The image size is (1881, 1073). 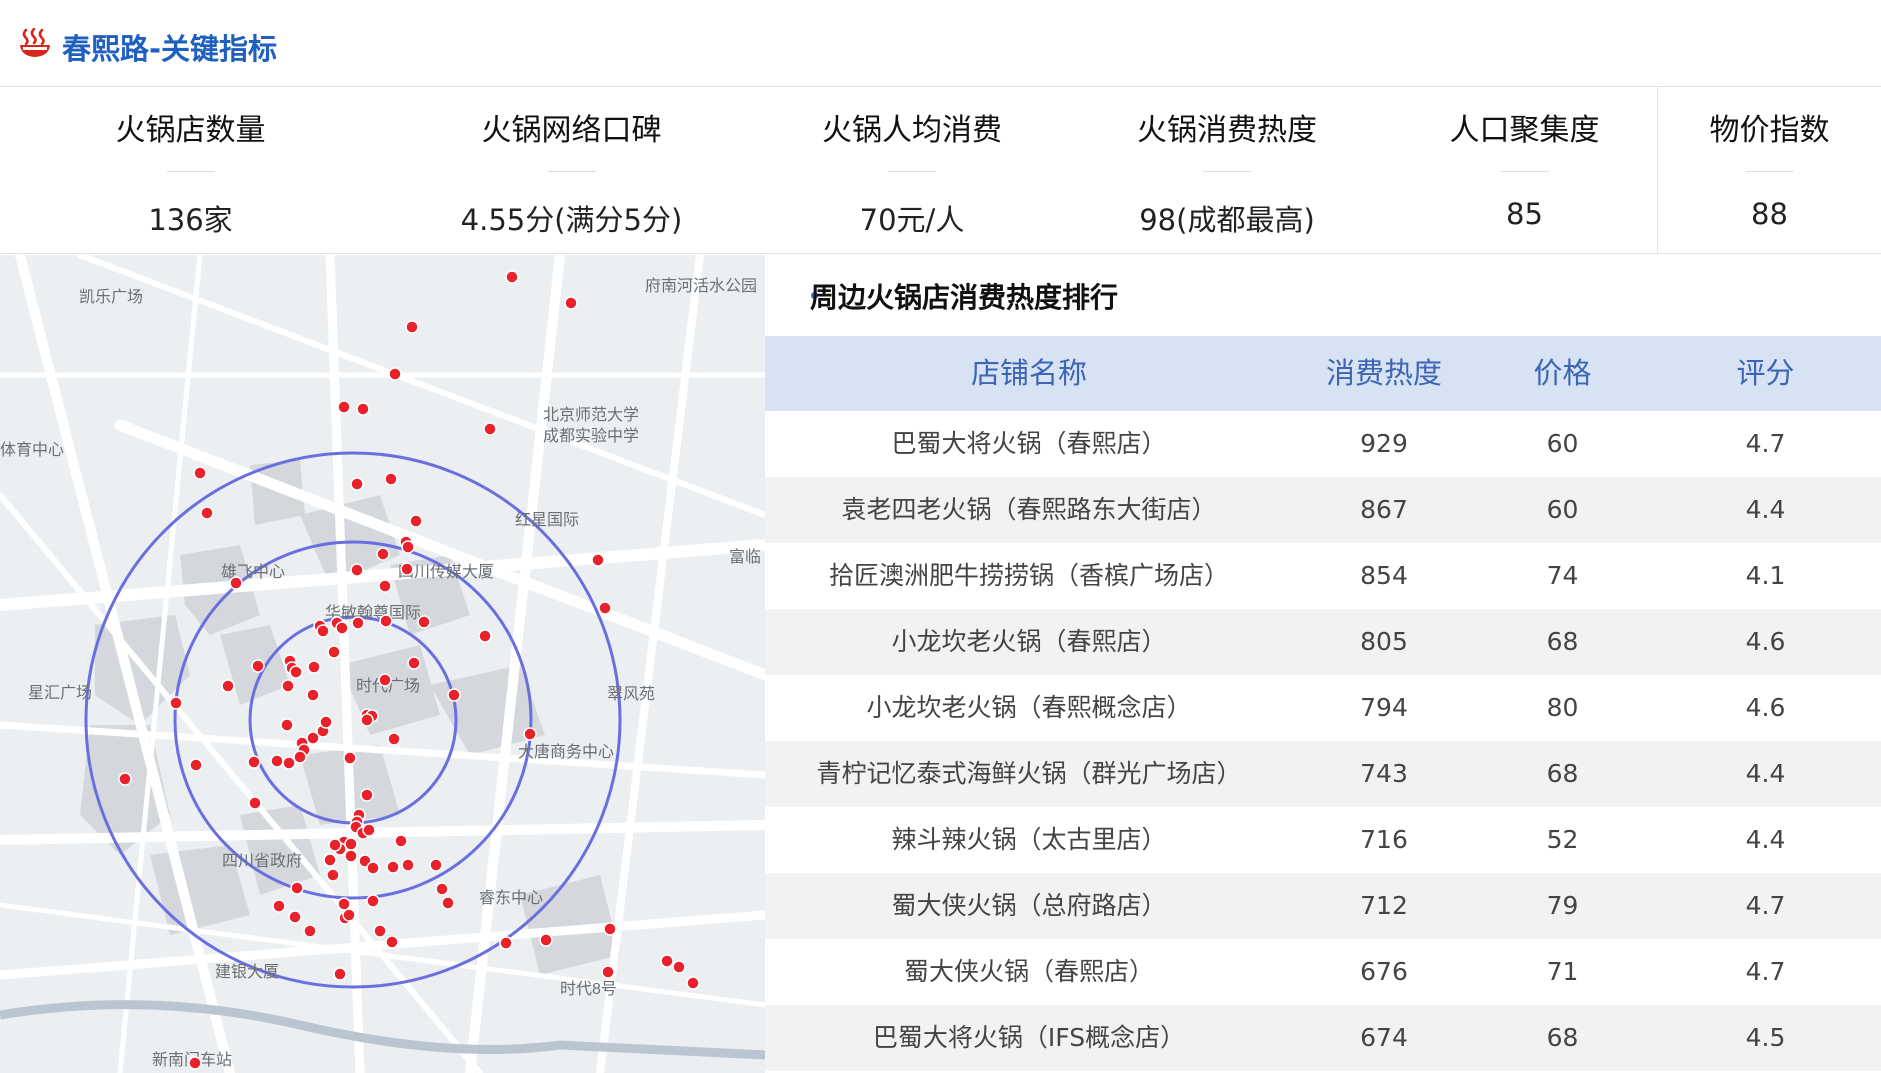 What do you see at coordinates (1029, 373) in the screenshot?
I see `col-store-name: 店铺名称` at bounding box center [1029, 373].